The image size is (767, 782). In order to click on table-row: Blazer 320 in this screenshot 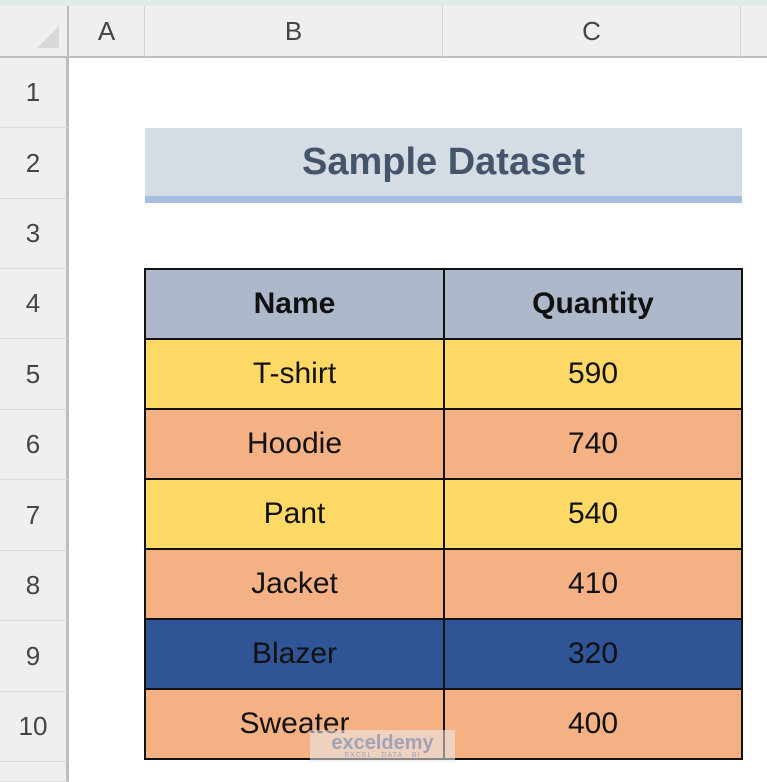, I will do `click(443, 654)`.